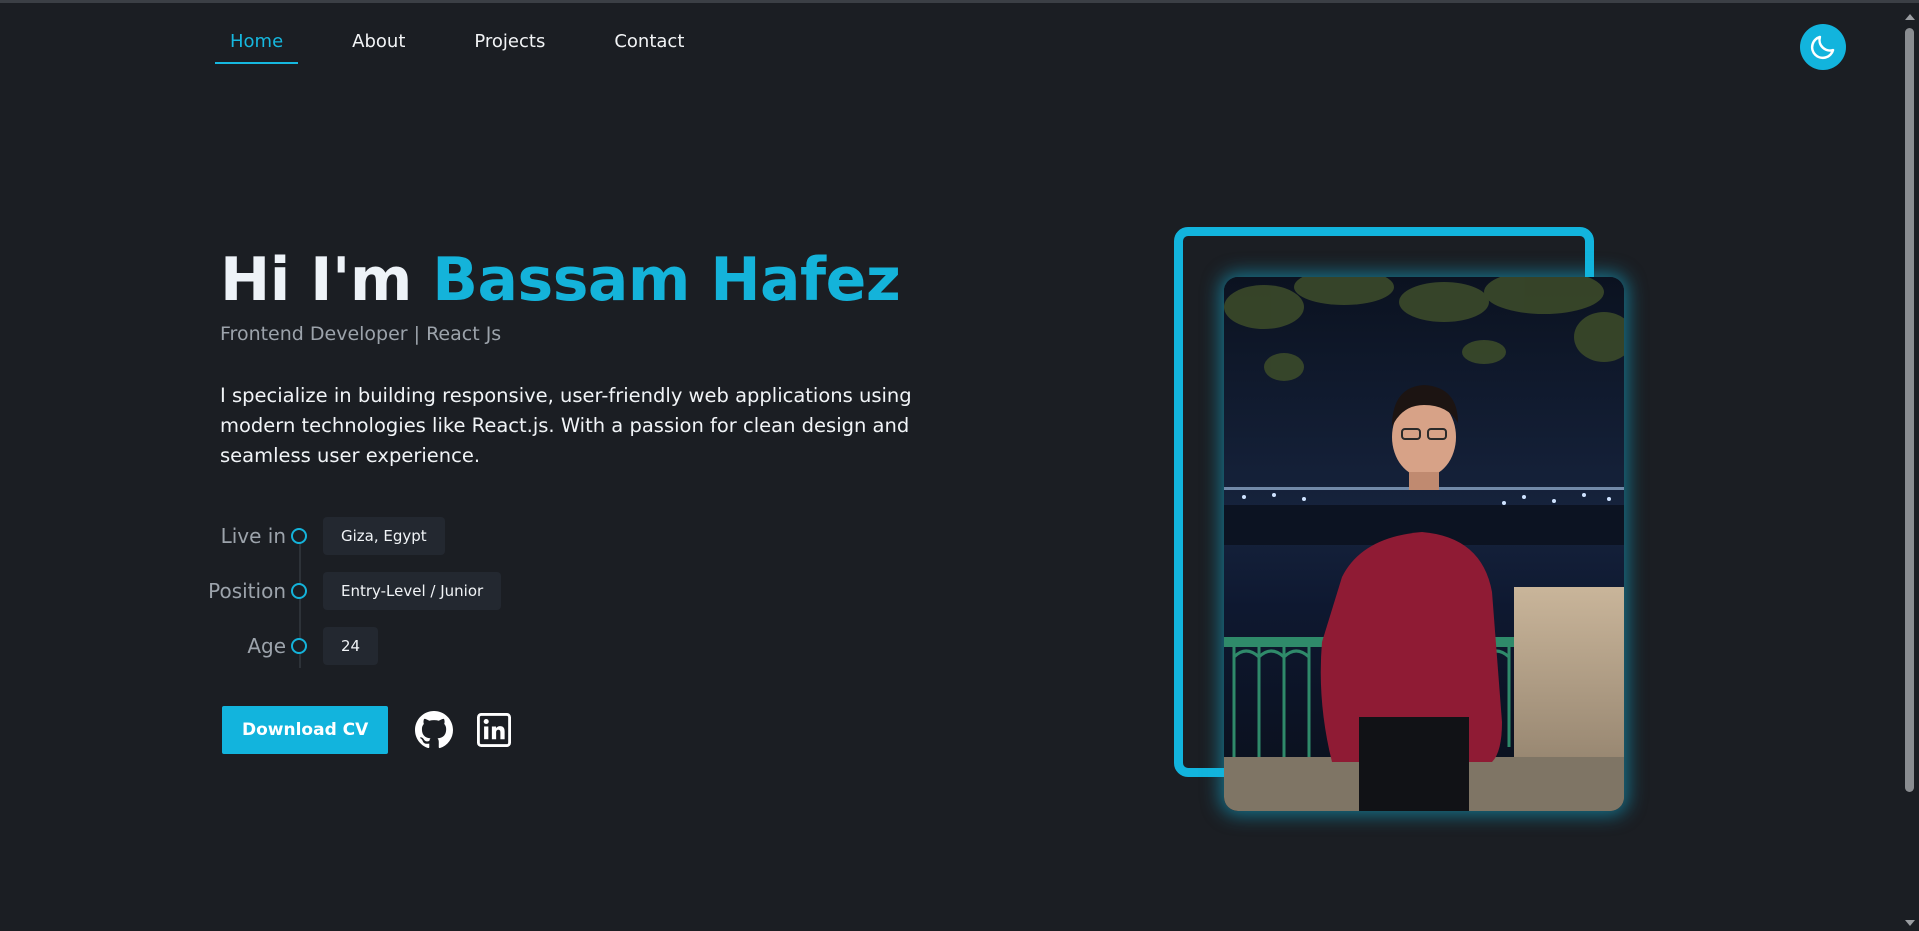 The height and width of the screenshot is (931, 1919). I want to click on info-row-age: Age 24, so click(390, 645).